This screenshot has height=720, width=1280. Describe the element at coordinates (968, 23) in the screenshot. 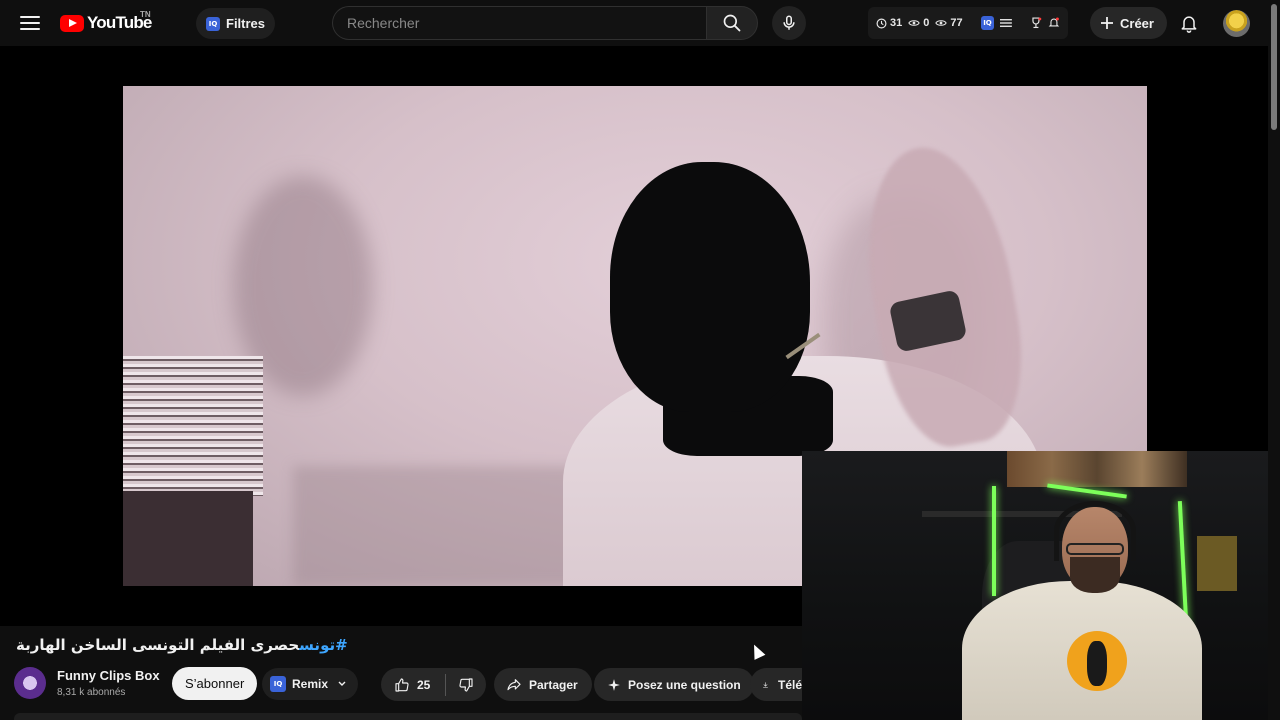

I see `extension-toolbar: 31 0 77 IQ` at that location.